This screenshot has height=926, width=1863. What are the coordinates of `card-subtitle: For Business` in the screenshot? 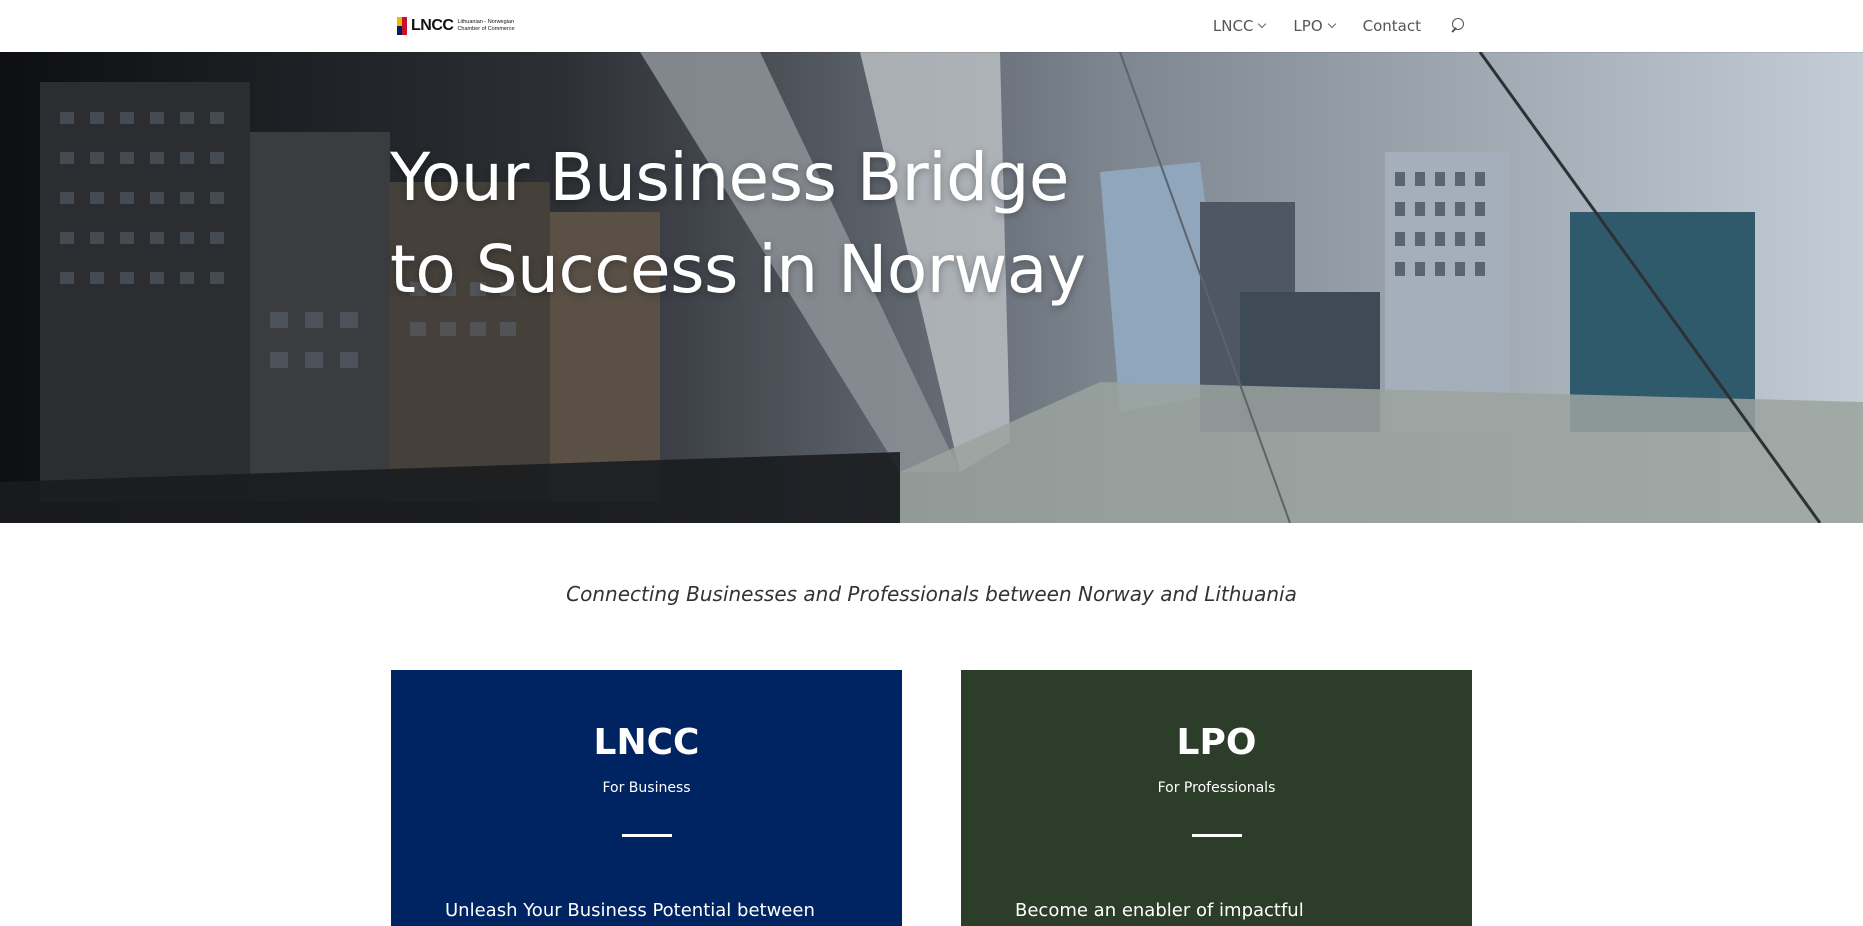 It's located at (646, 788).